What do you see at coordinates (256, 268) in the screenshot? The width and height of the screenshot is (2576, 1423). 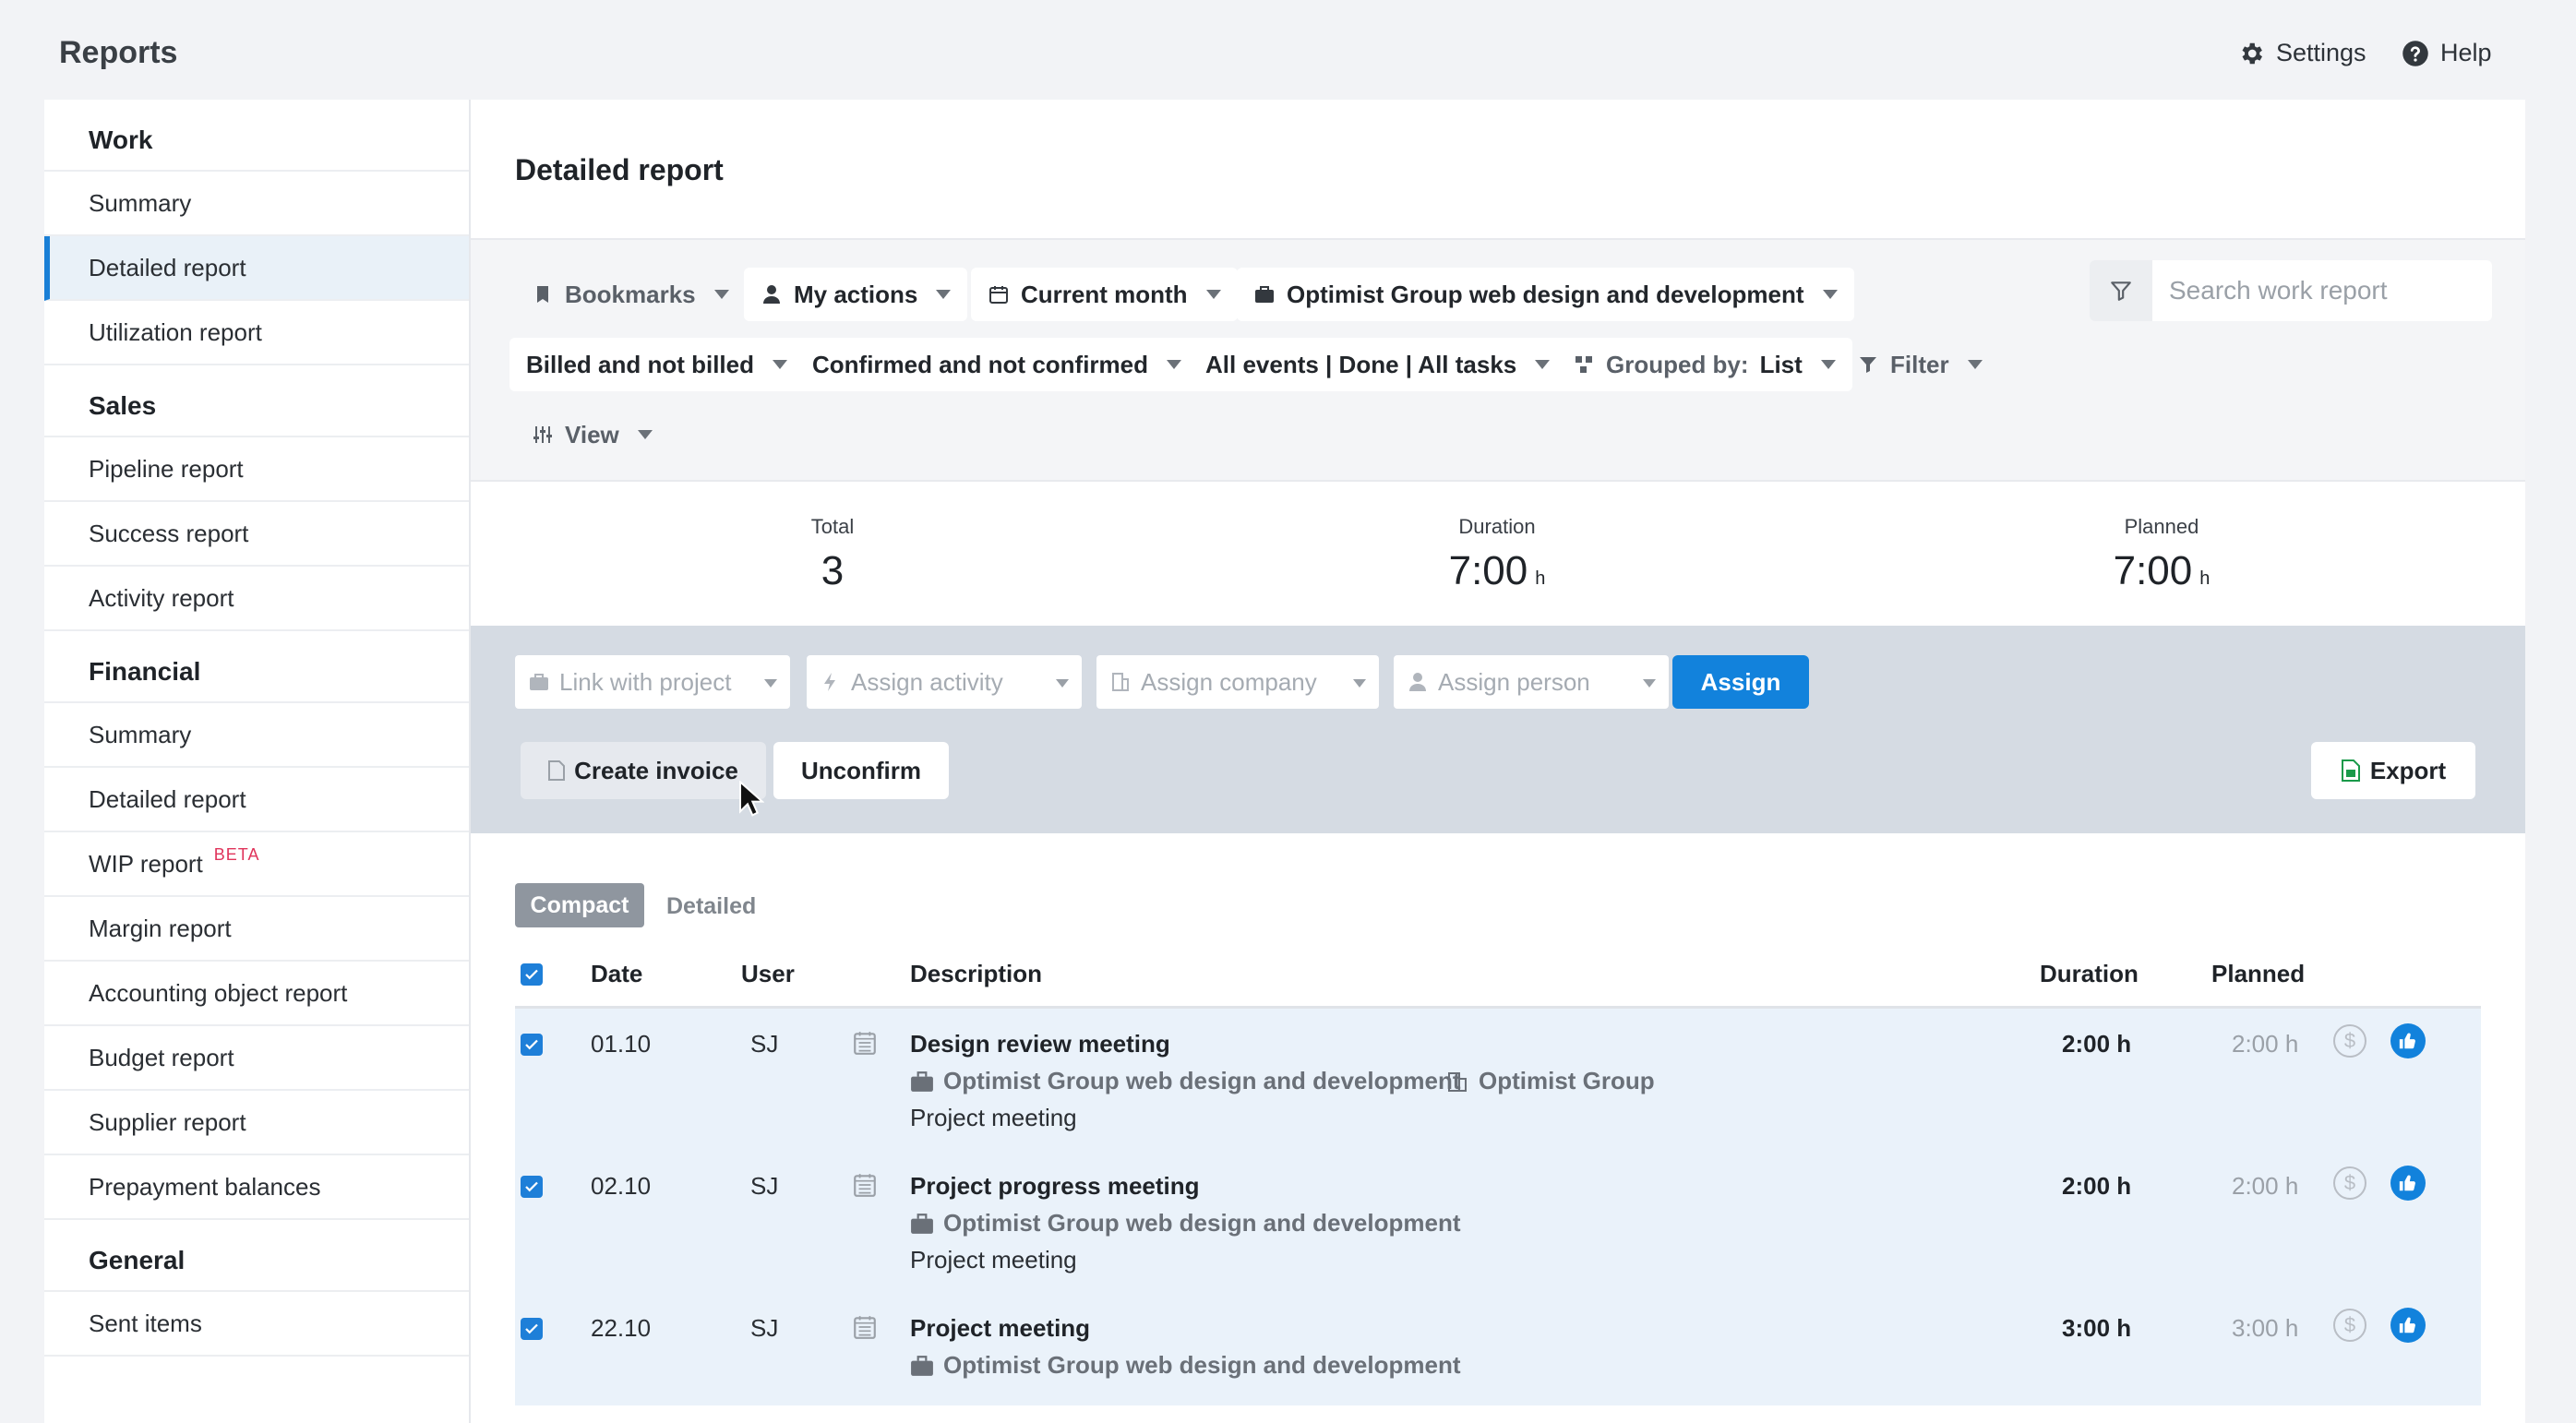 I see `sidebar-item-work-detailed-report: Detailed report` at bounding box center [256, 268].